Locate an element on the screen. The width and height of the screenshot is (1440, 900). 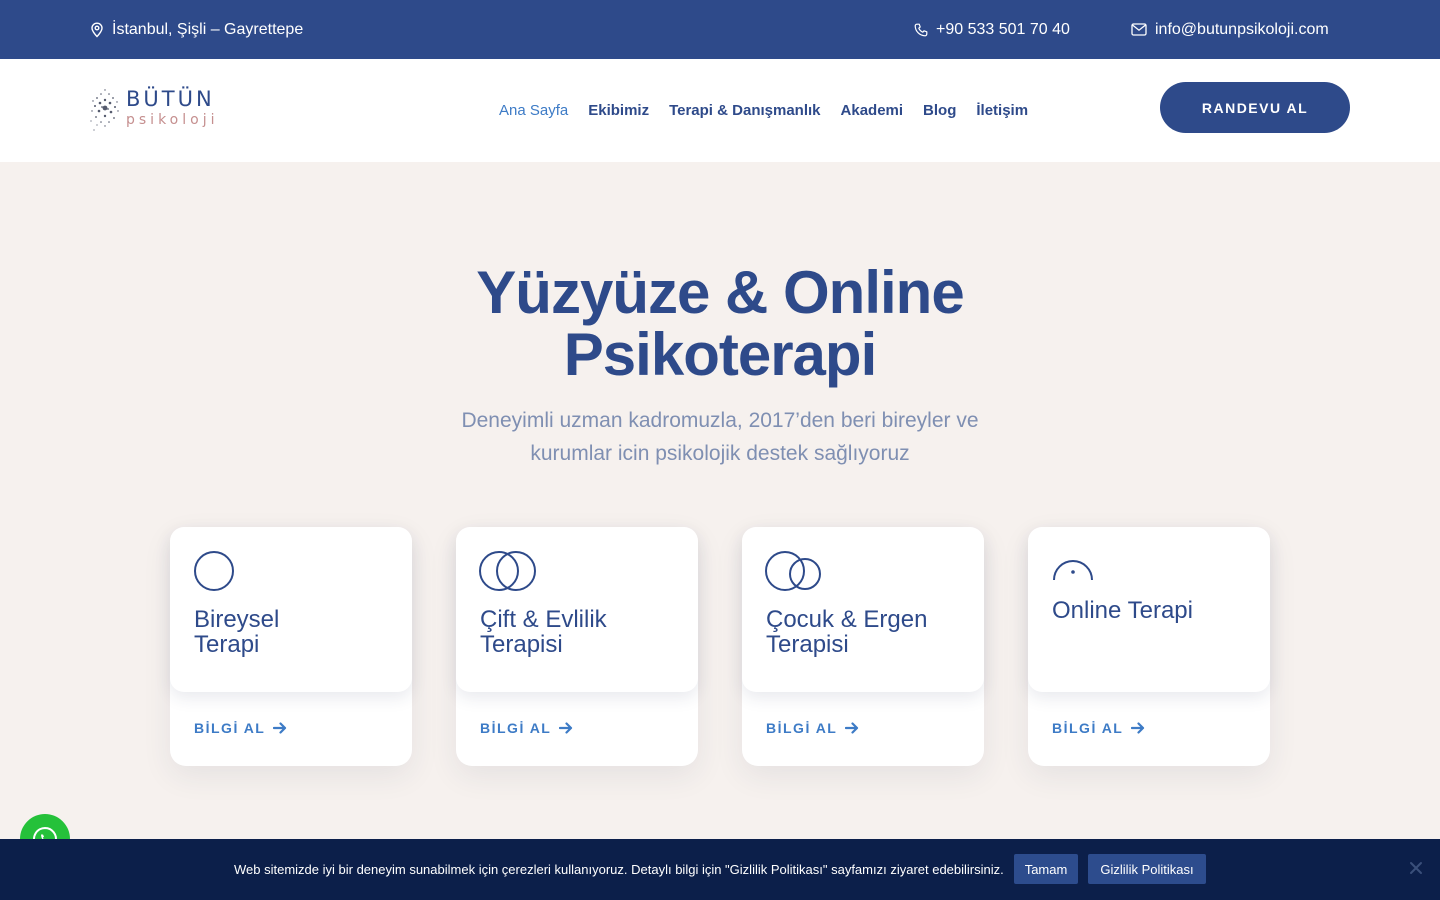
hero-title-line2: Psikoterapi is located at coordinates (720, 354).